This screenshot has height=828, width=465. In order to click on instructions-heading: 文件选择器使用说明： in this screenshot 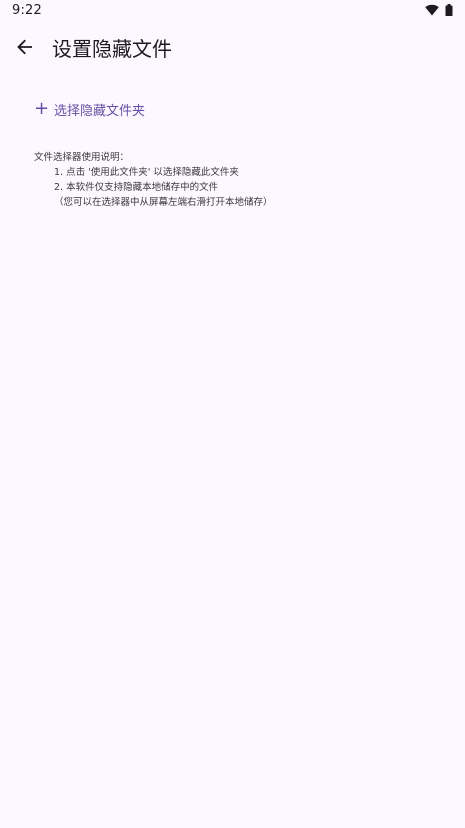, I will do `click(82, 157)`.